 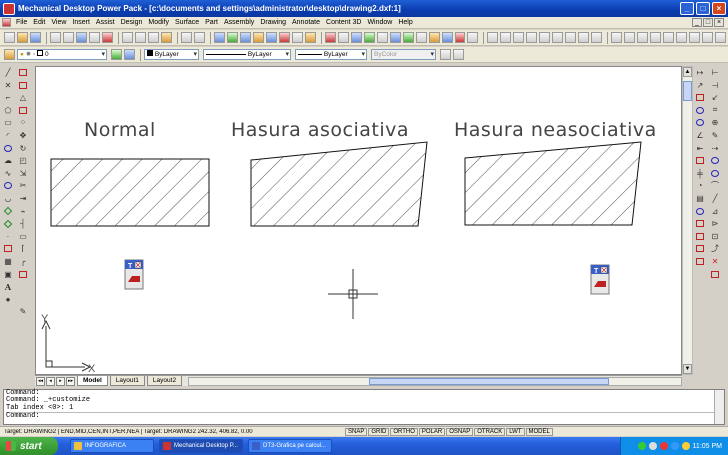 I want to click on insert-block-icon, so click(x=8, y=211).